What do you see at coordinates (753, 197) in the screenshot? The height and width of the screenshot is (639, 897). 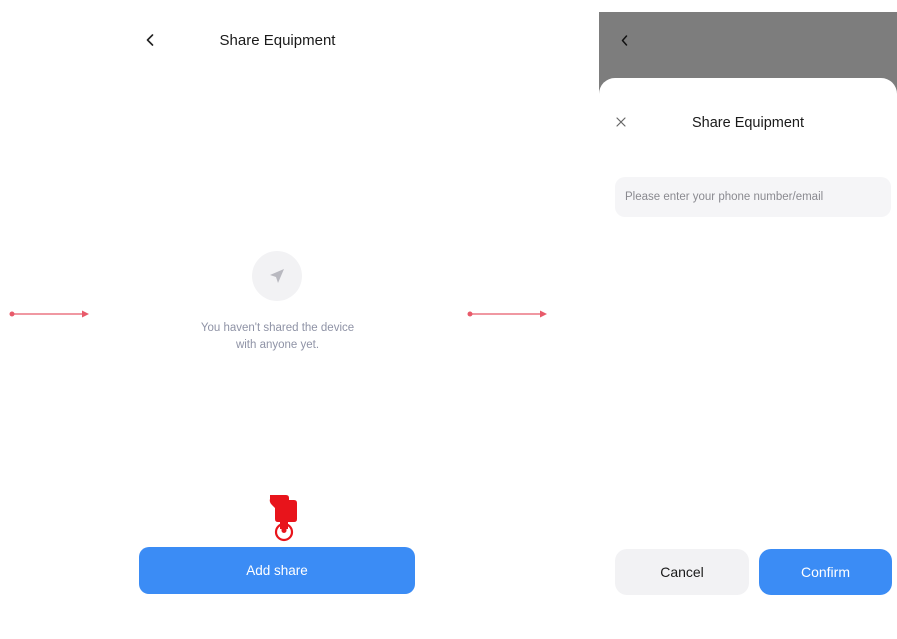 I see `phone-email-input` at bounding box center [753, 197].